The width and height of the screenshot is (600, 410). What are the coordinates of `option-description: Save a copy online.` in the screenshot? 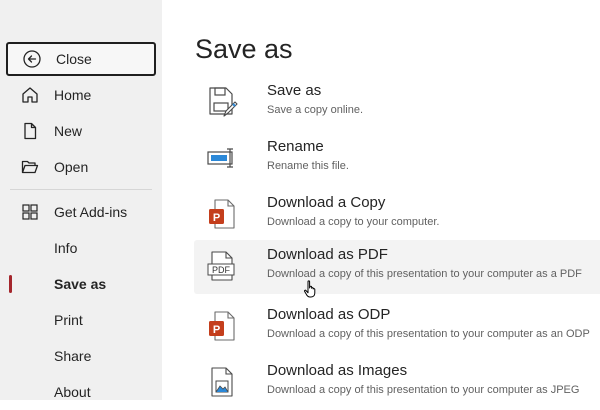 It's located at (315, 110).